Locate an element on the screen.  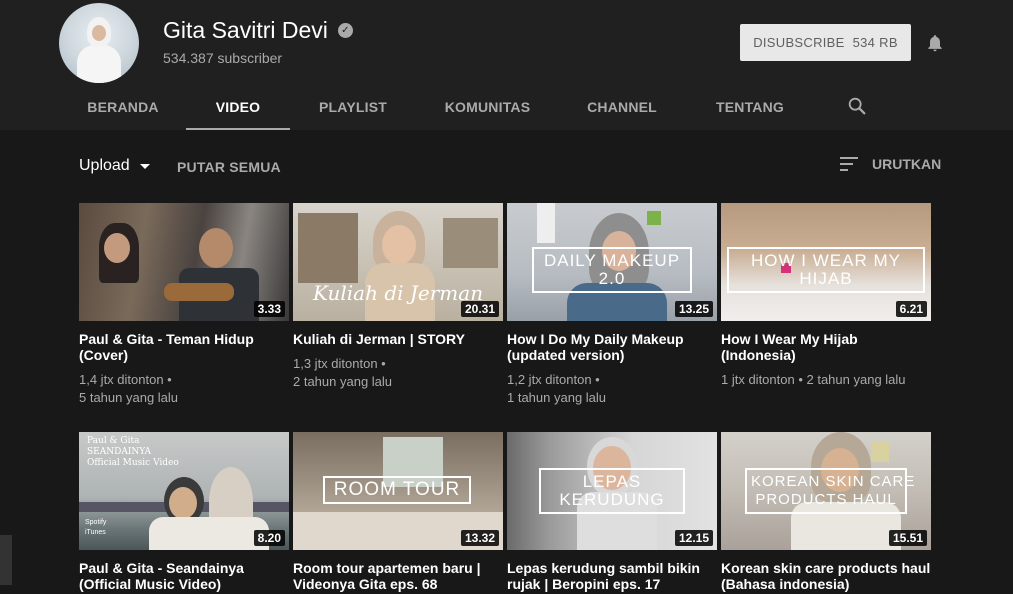
tab-playlist: PLAYLIST is located at coordinates (353, 107).